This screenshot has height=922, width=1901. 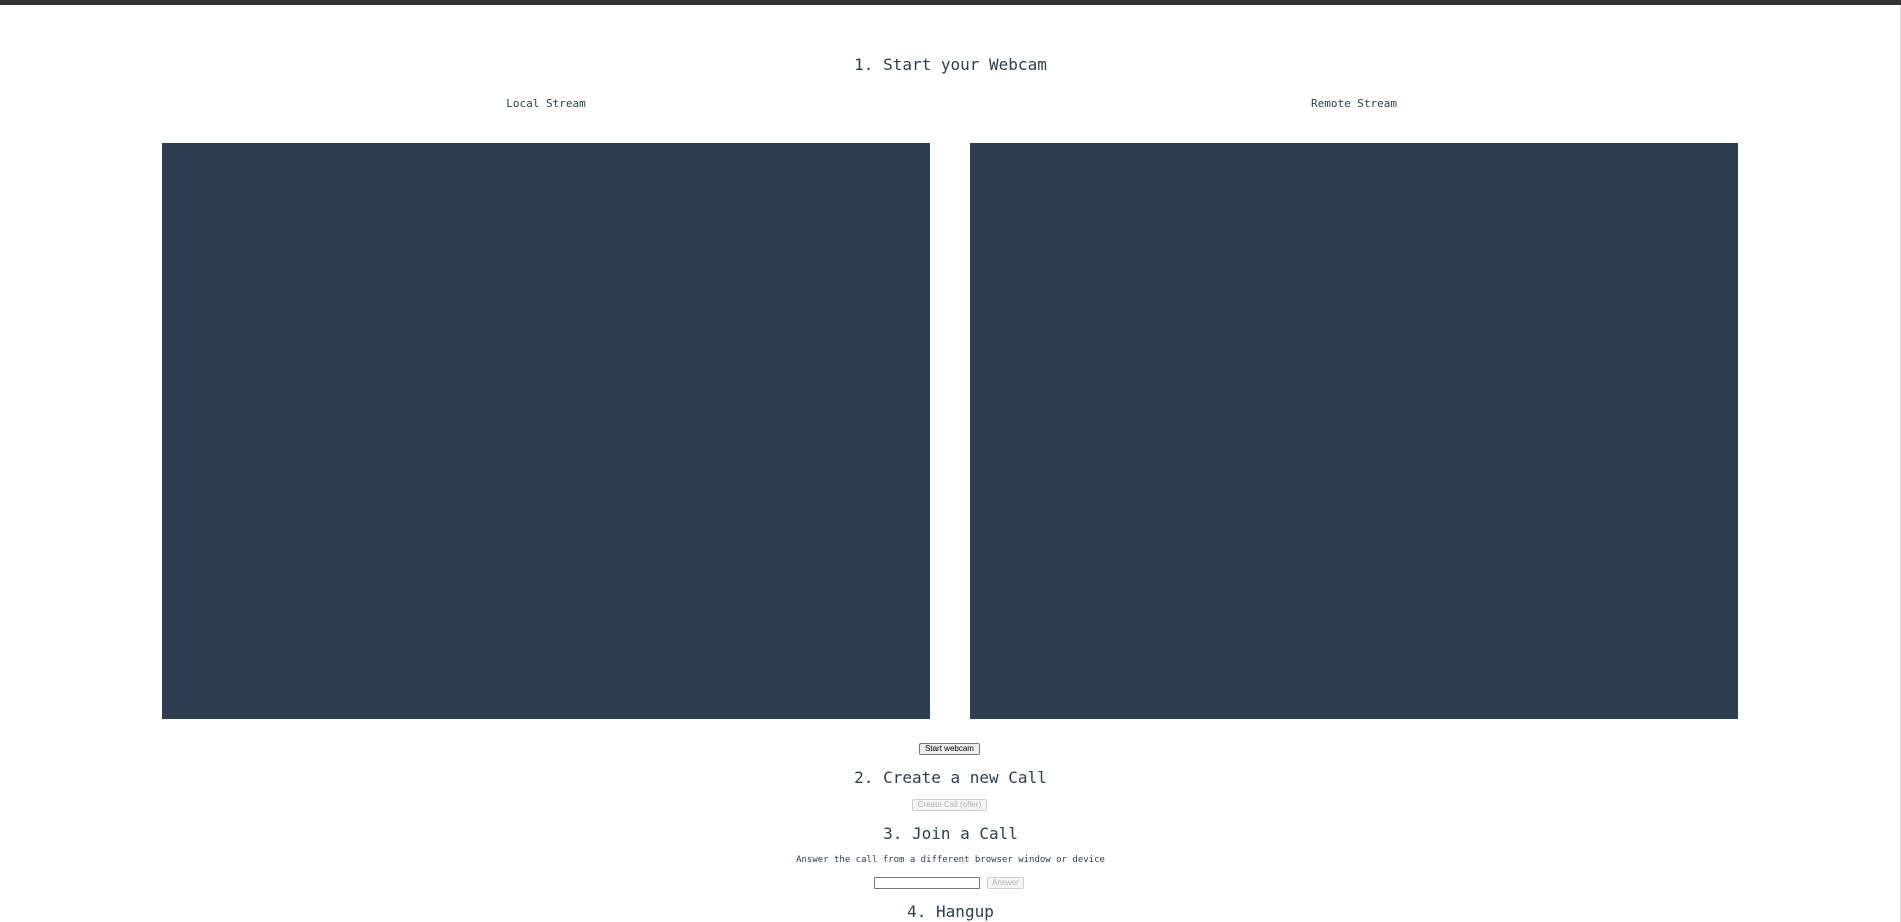 What do you see at coordinates (950, 2) in the screenshot?
I see `browser-top-bar` at bounding box center [950, 2].